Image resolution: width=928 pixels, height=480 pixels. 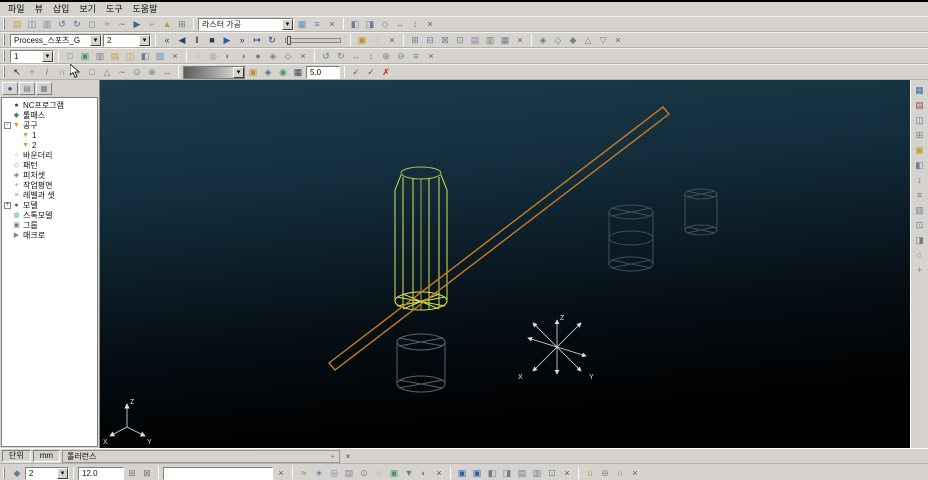 What do you see at coordinates (47, 24) in the screenshot?
I see `print-icon: ▥` at bounding box center [47, 24].